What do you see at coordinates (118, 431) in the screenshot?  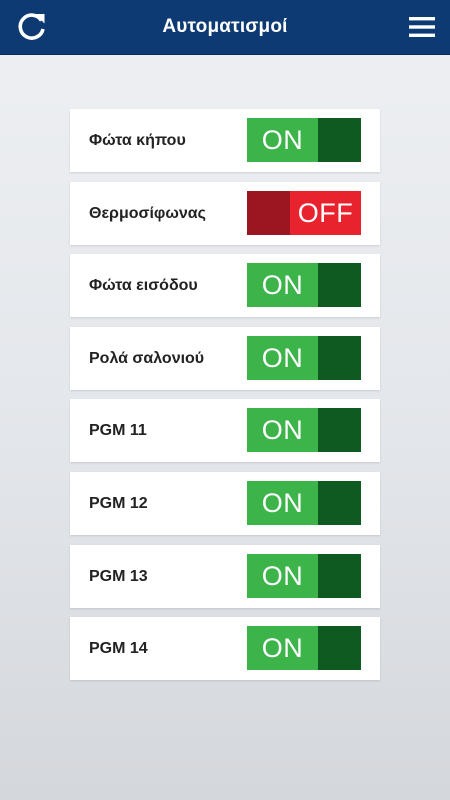 I see `item-label: PGM 11` at bounding box center [118, 431].